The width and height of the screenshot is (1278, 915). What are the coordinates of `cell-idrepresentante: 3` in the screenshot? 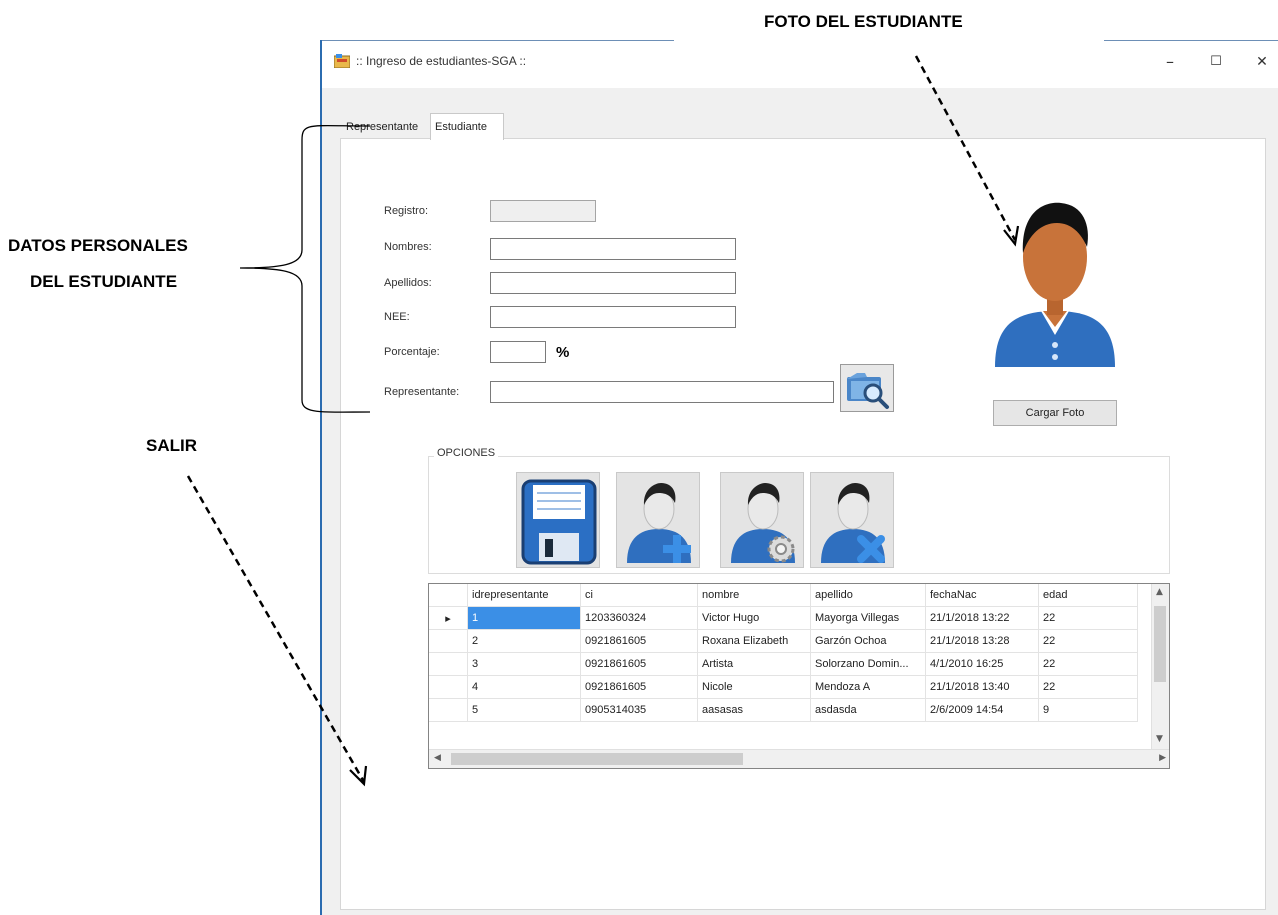 It's located at (524, 664).